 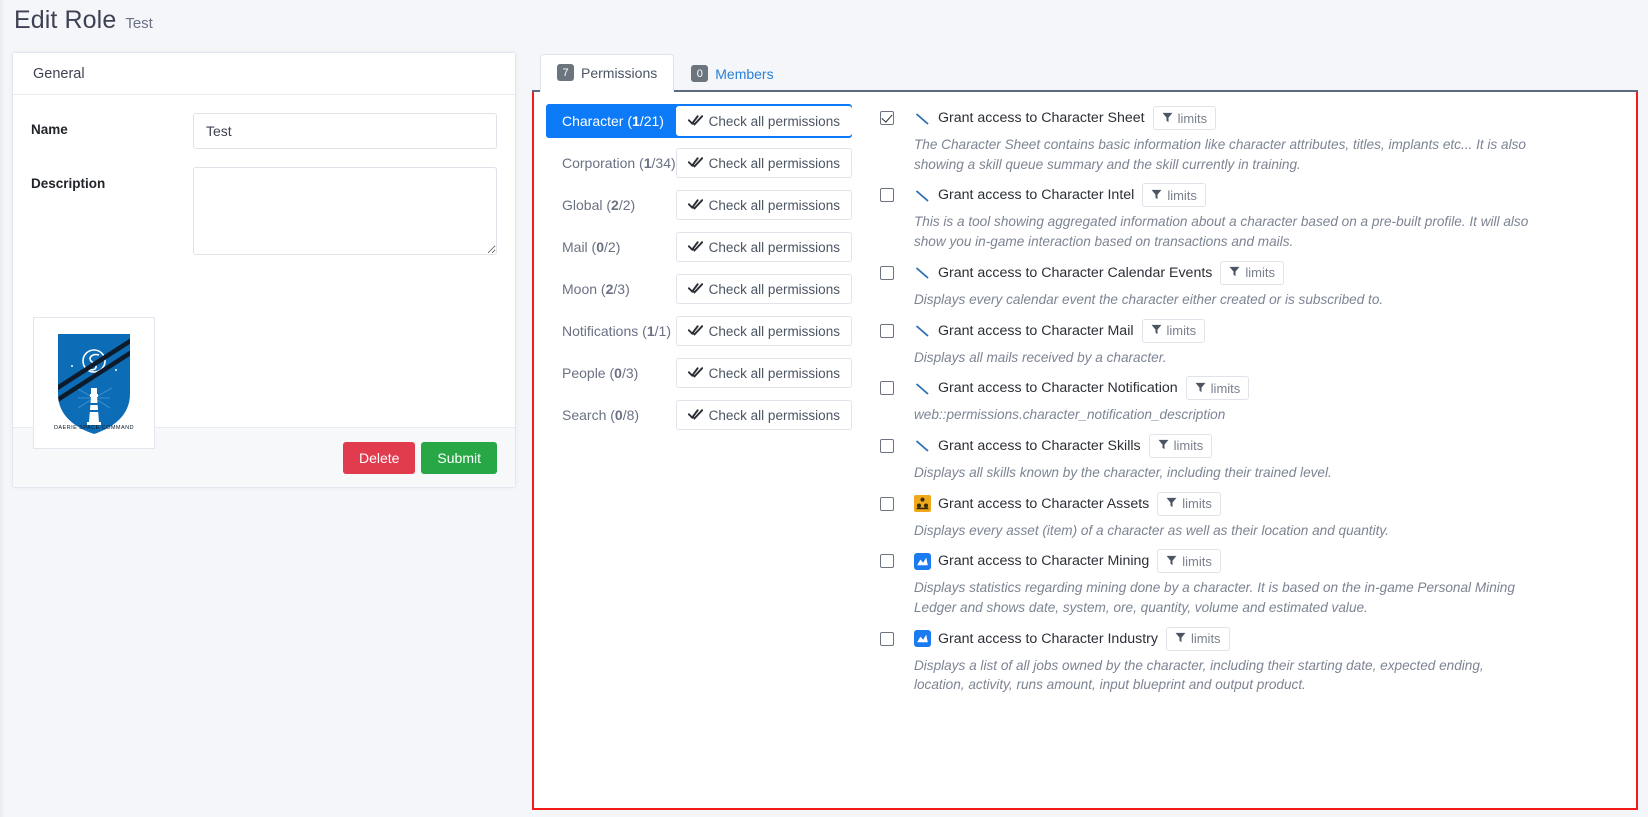 I want to click on svg-text: DAERIE SPACE COMMAND, so click(x=94, y=428).